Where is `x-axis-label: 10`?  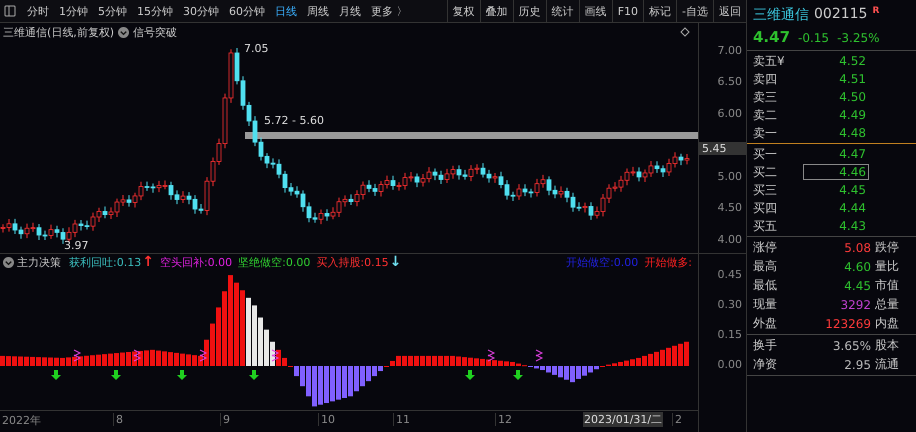 x-axis-label: 10 is located at coordinates (326, 419).